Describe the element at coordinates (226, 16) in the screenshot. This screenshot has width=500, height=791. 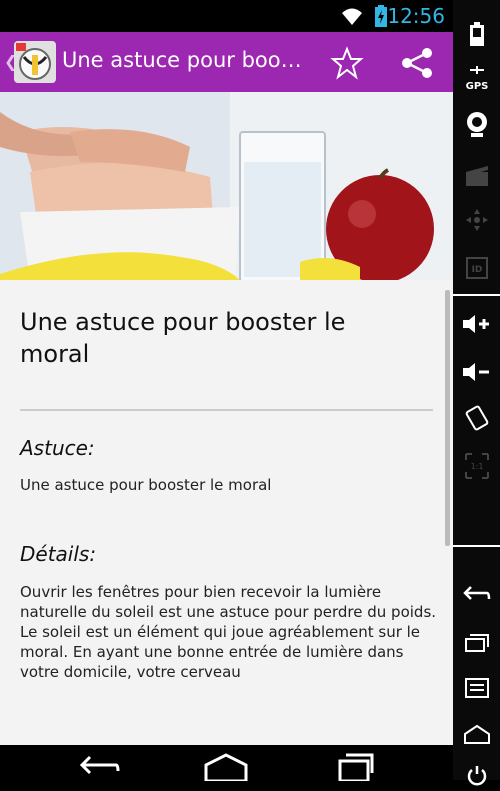
I see `status-bar: 12:56` at that location.